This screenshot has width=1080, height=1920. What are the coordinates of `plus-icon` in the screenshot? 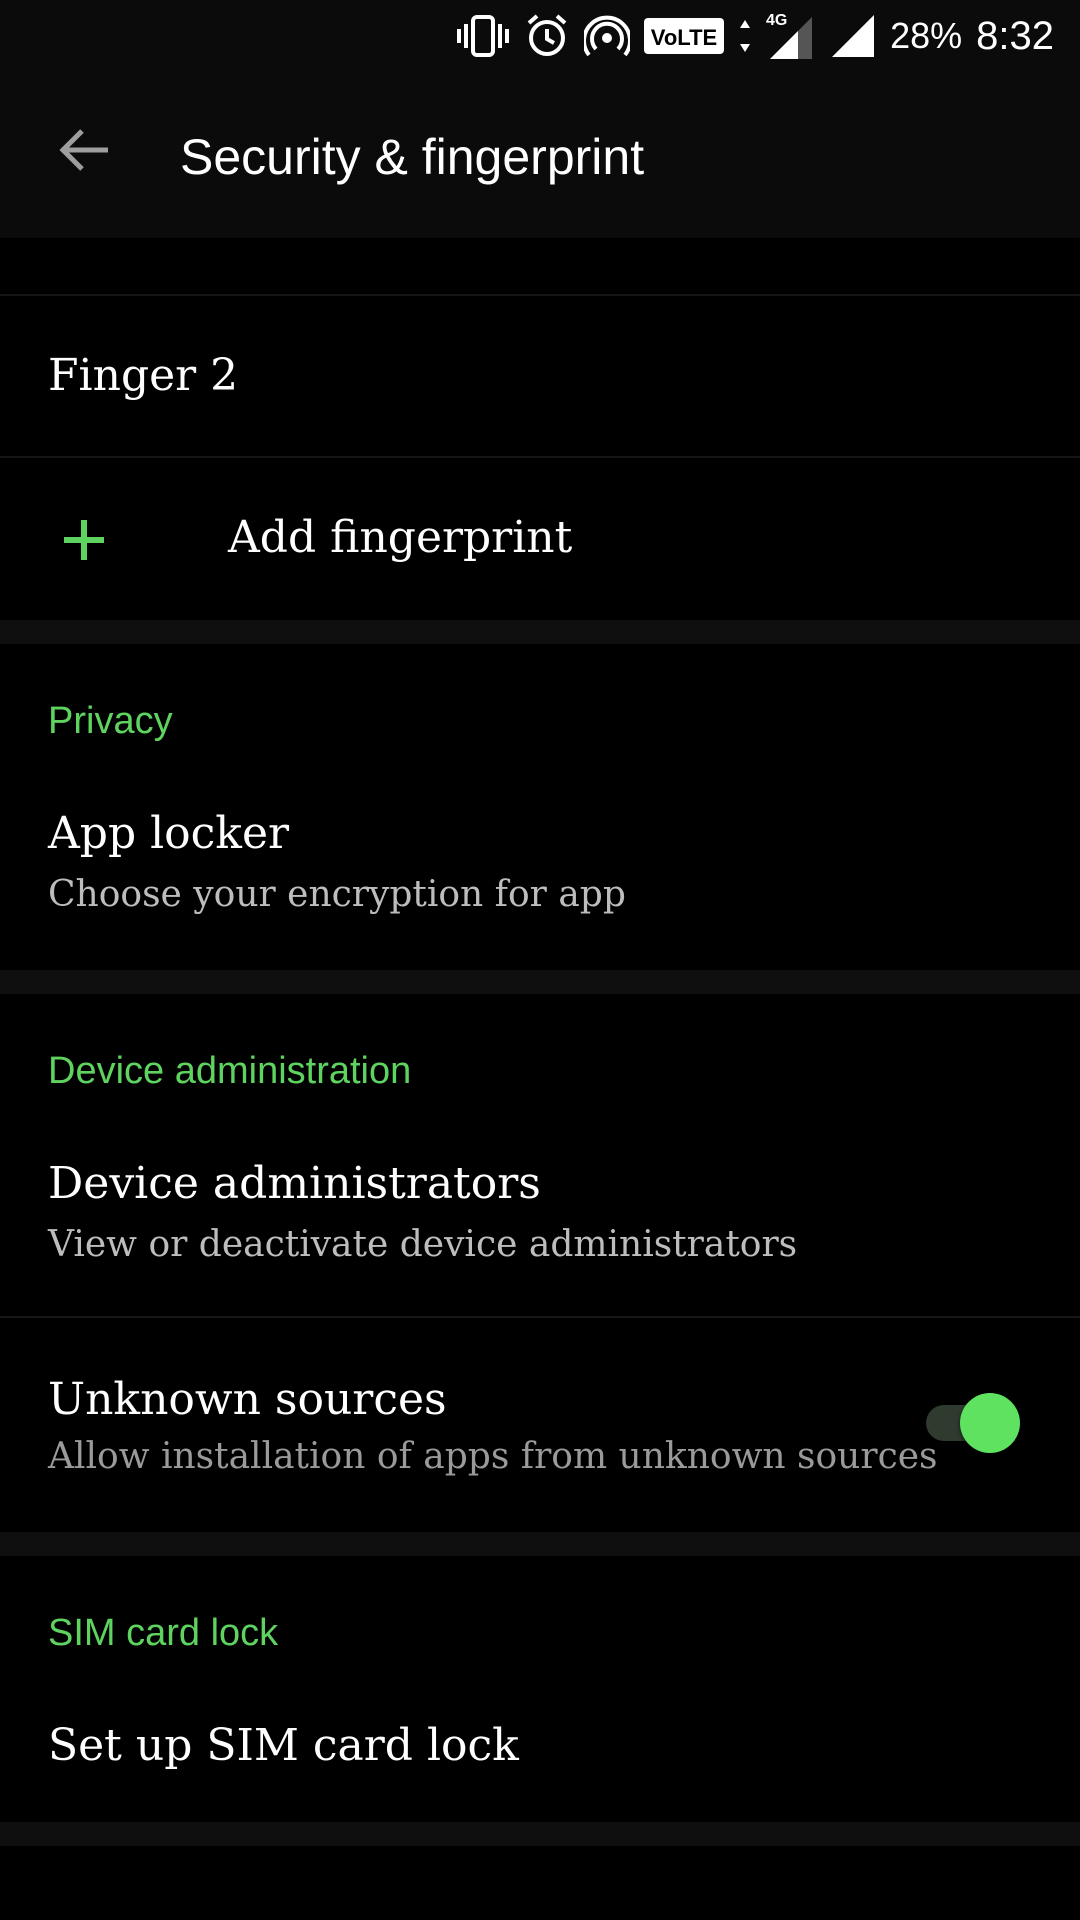 It's located at (84, 542).